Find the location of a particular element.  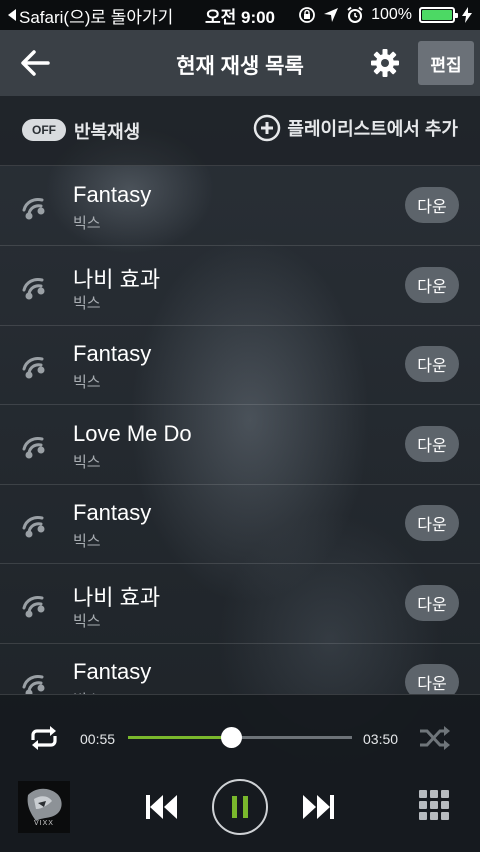

alarm-icon is located at coordinates (355, 14).